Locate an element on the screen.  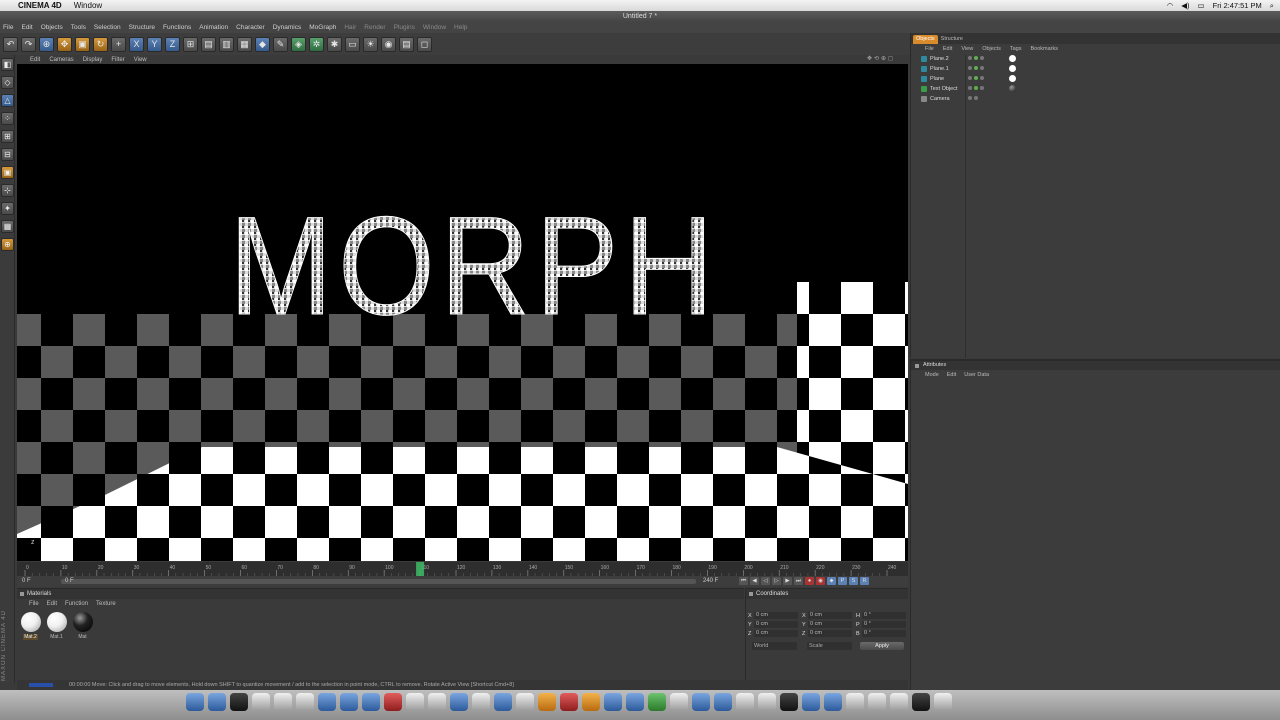
menu-selection: Selection is located at coordinates (107, 27).